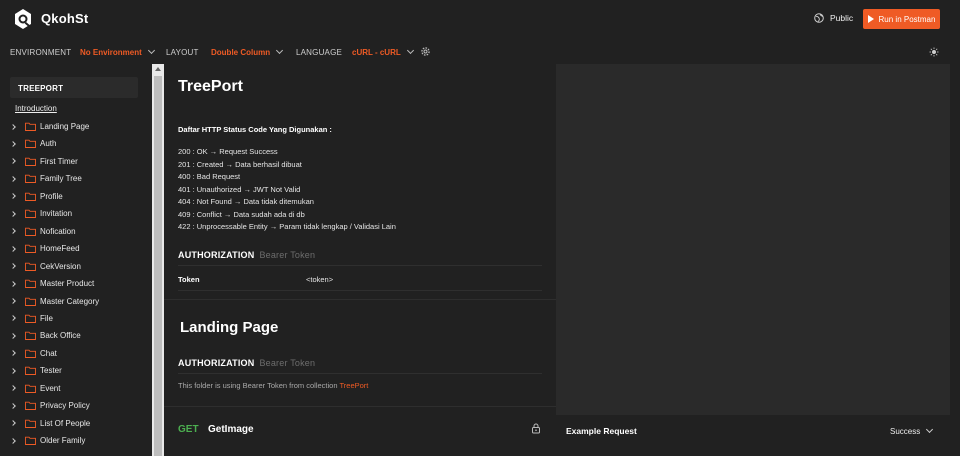  I want to click on play-icon, so click(870, 19).